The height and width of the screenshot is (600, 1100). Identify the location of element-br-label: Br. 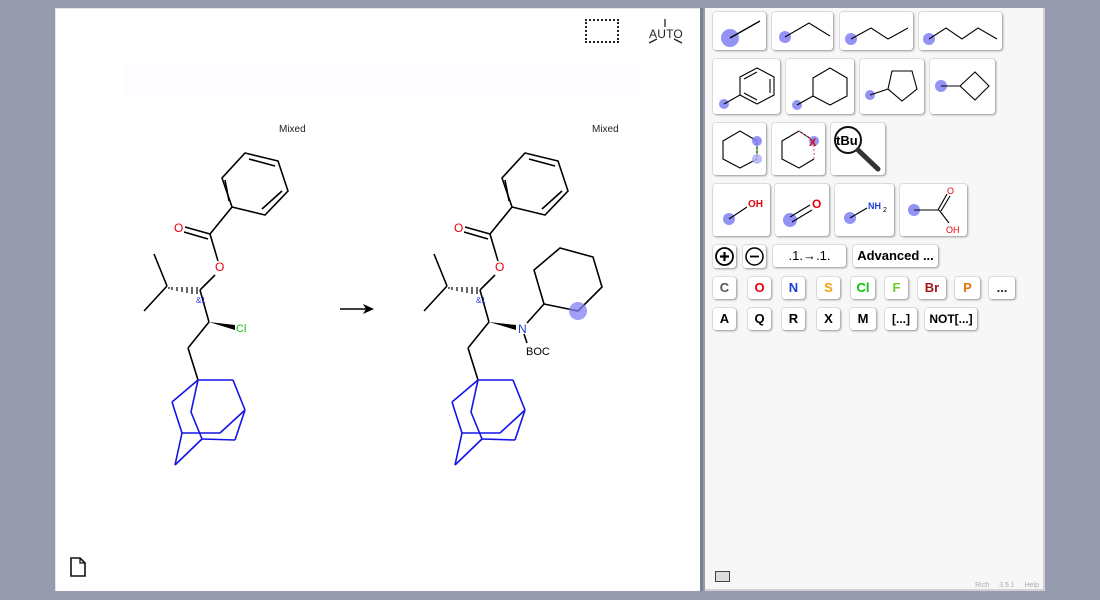
(932, 287).